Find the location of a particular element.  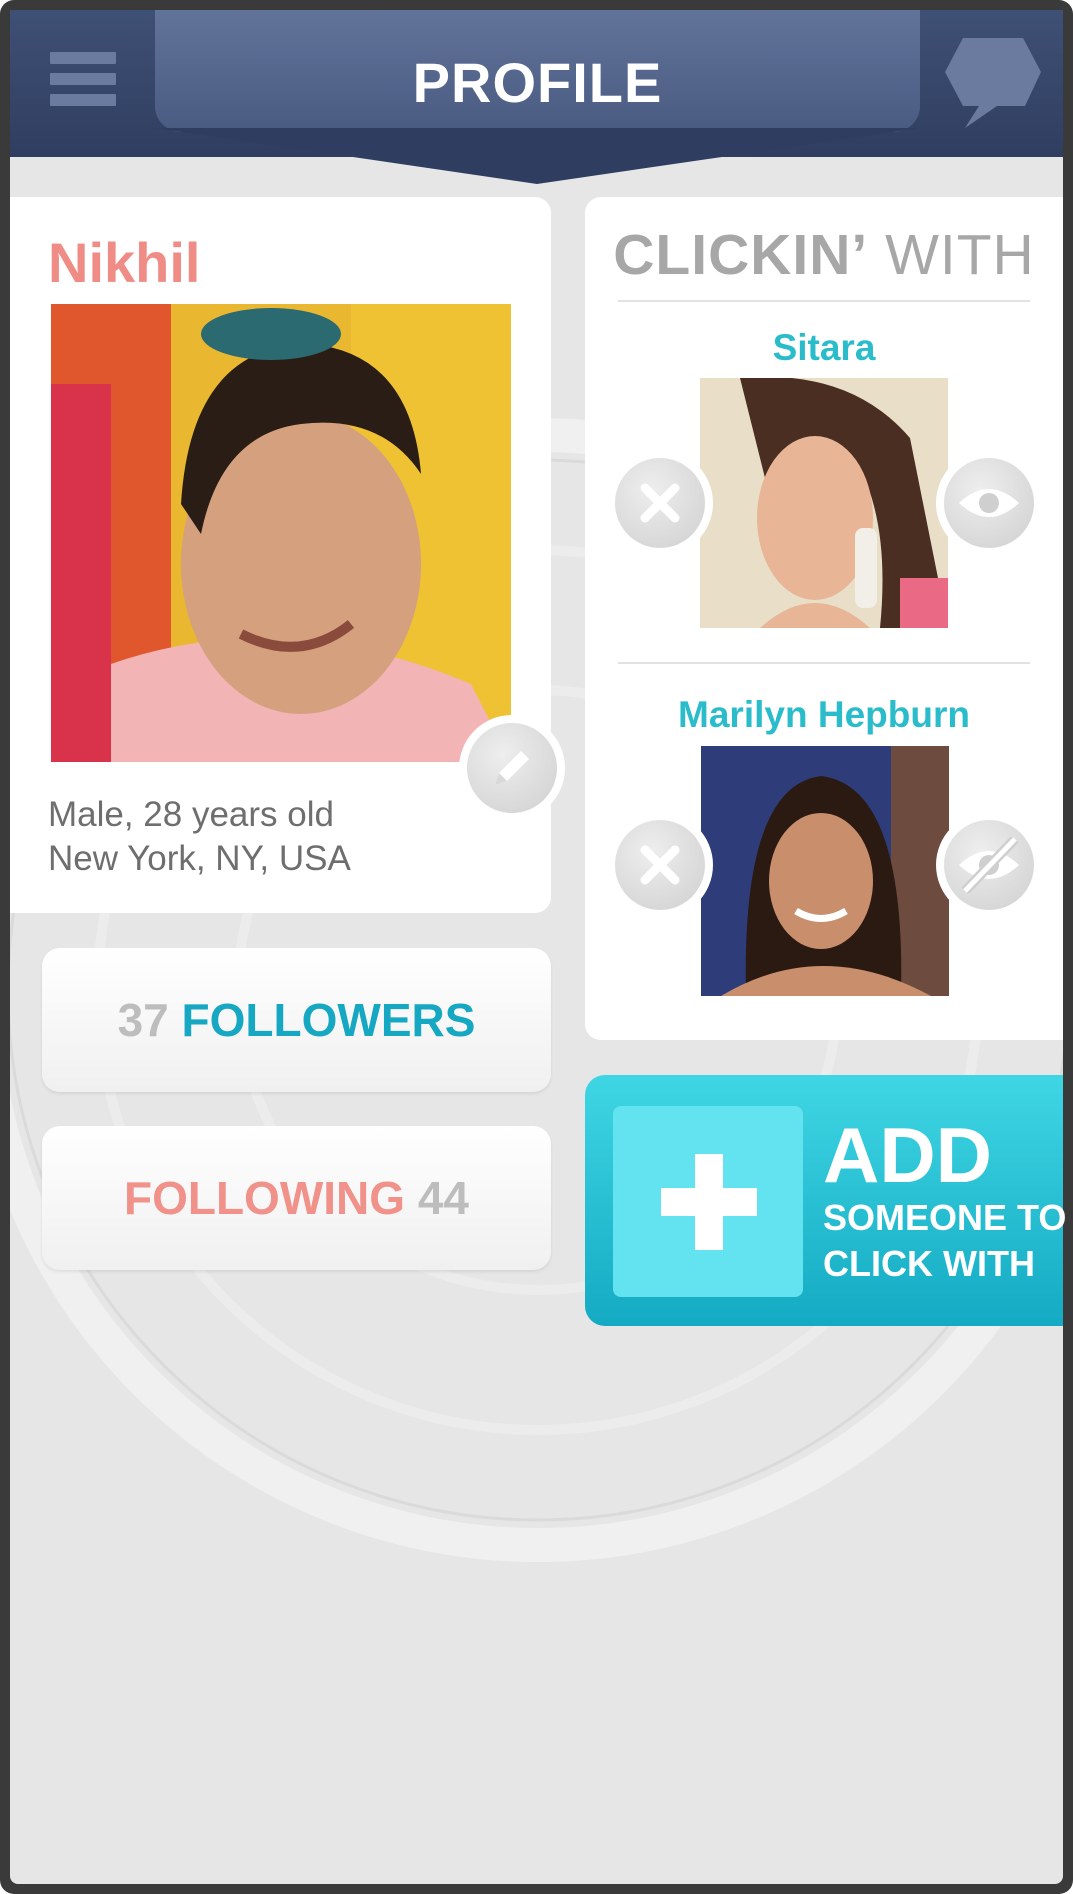

add-someone-label: ADD SOMEONE TO CLICK WITH is located at coordinates (944, 1201).